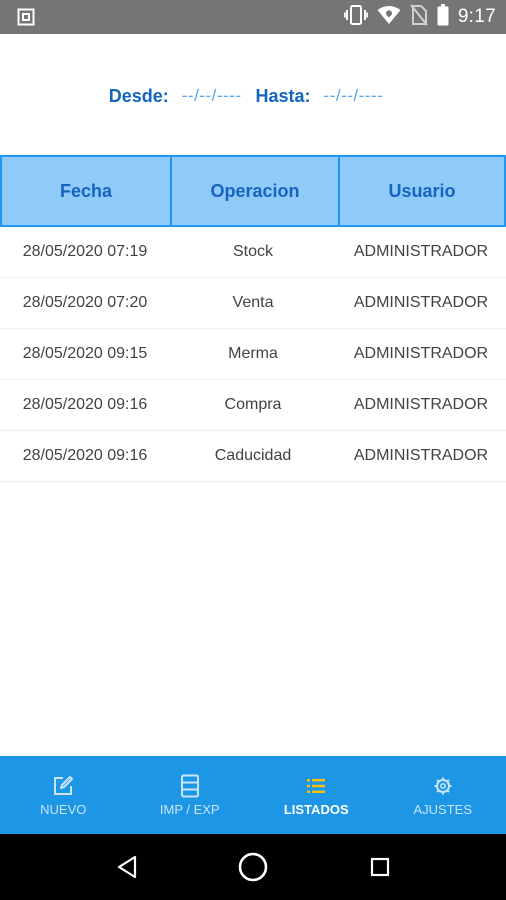 The image size is (506, 900). I want to click on cell-operacion: Caducidad, so click(253, 455).